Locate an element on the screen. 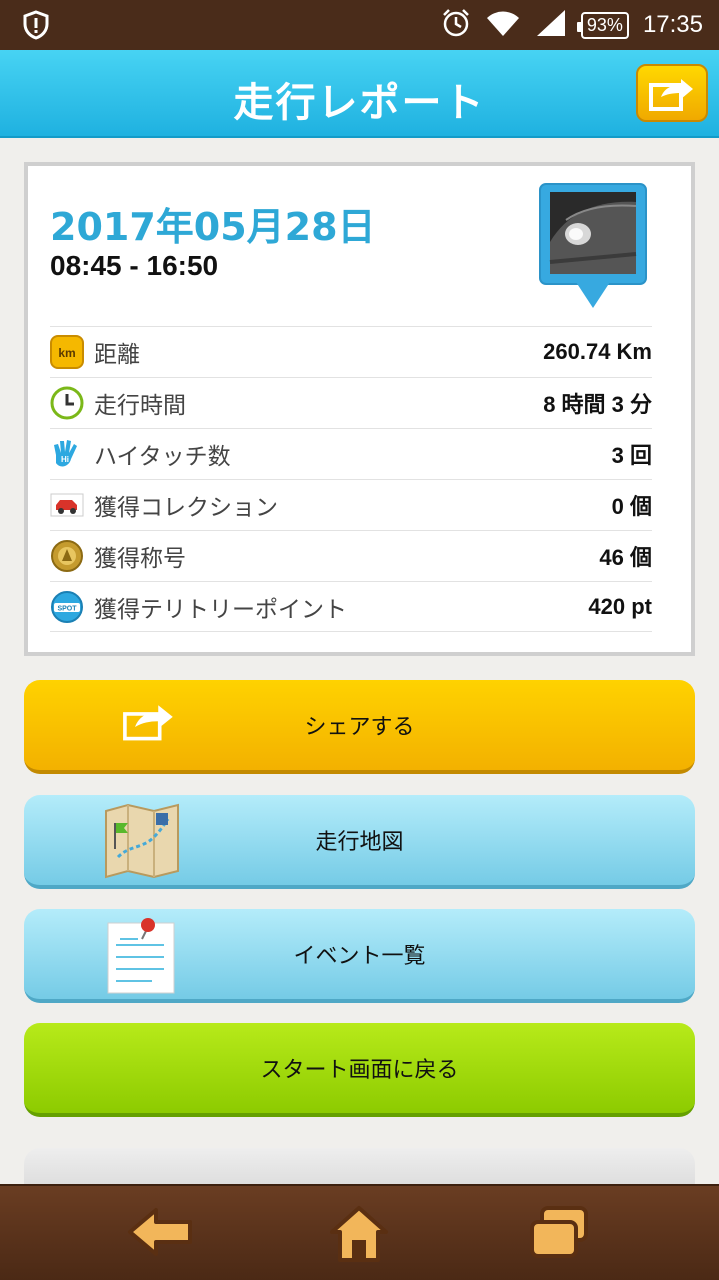  medal-icon is located at coordinates (67, 556).